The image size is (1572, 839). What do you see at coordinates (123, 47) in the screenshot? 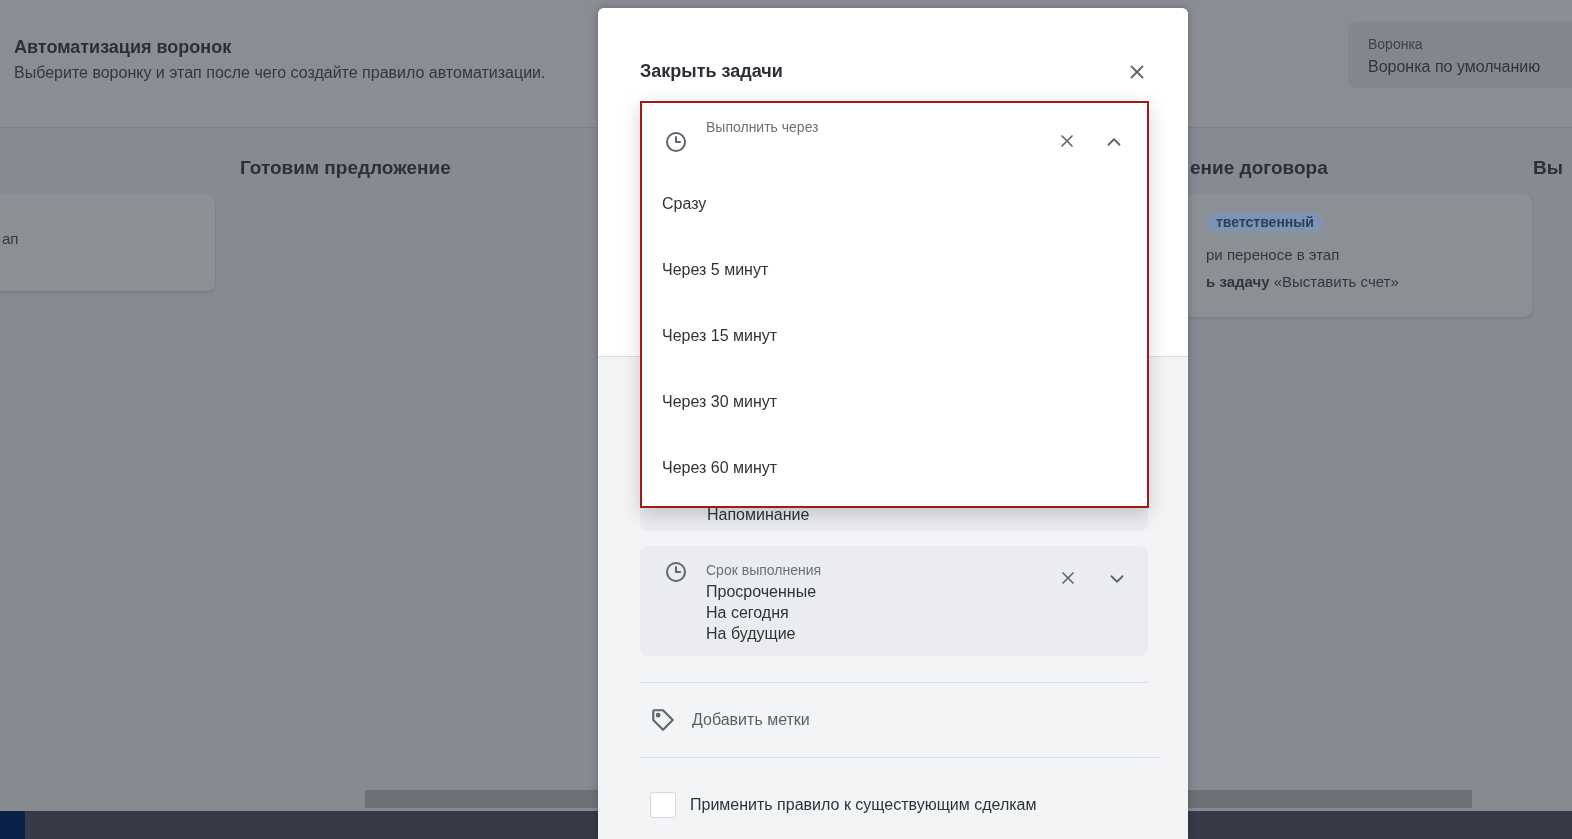
I see `page-title: Автоматизация воронок` at bounding box center [123, 47].